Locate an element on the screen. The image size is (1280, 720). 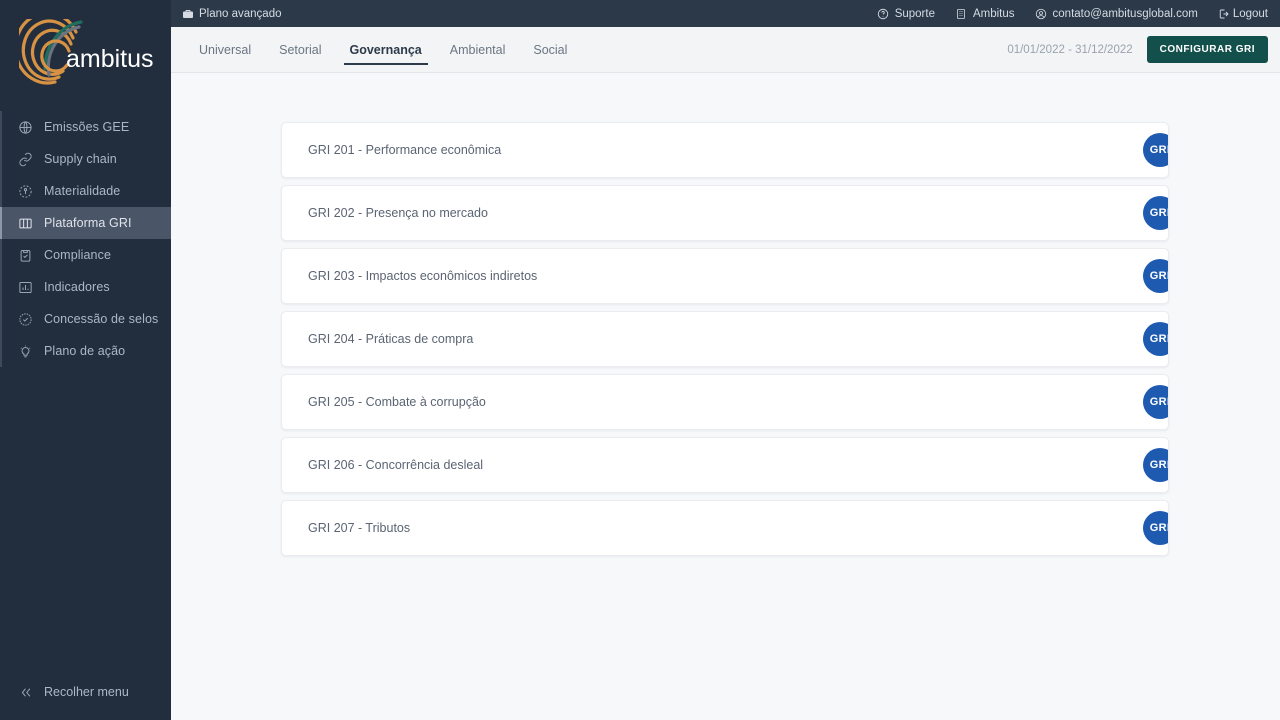
sidebar-item-compliance: Compliance is located at coordinates (85, 255).